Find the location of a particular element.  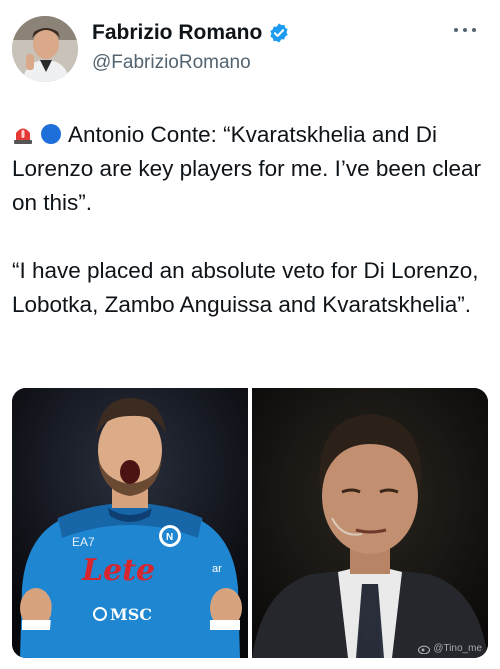

handle: @FabrizioRomano is located at coordinates (191, 63).